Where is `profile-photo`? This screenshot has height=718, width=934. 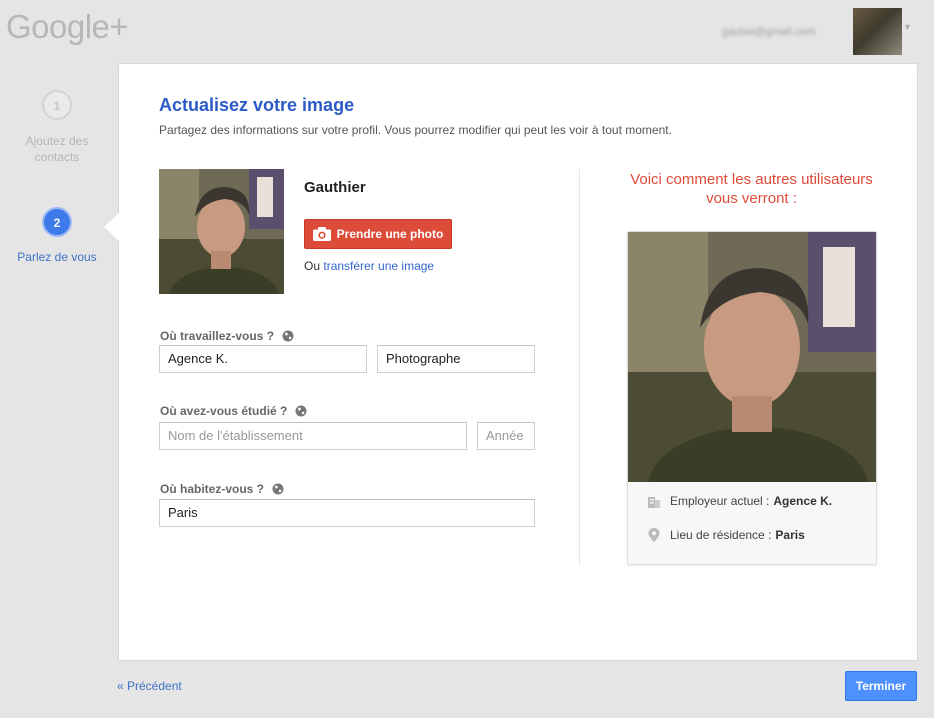 profile-photo is located at coordinates (221, 231).